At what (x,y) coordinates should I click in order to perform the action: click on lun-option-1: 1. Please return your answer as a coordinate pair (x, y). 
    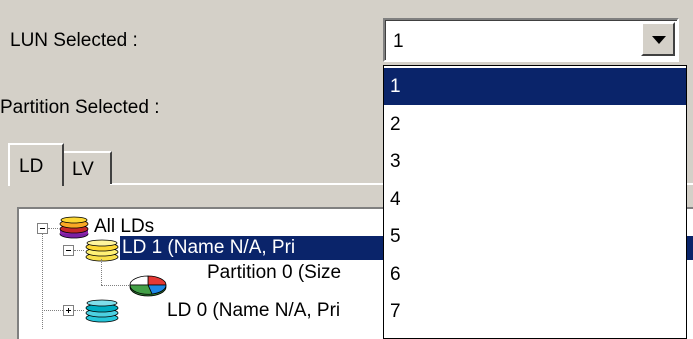
    Looking at the image, I should click on (535, 86).